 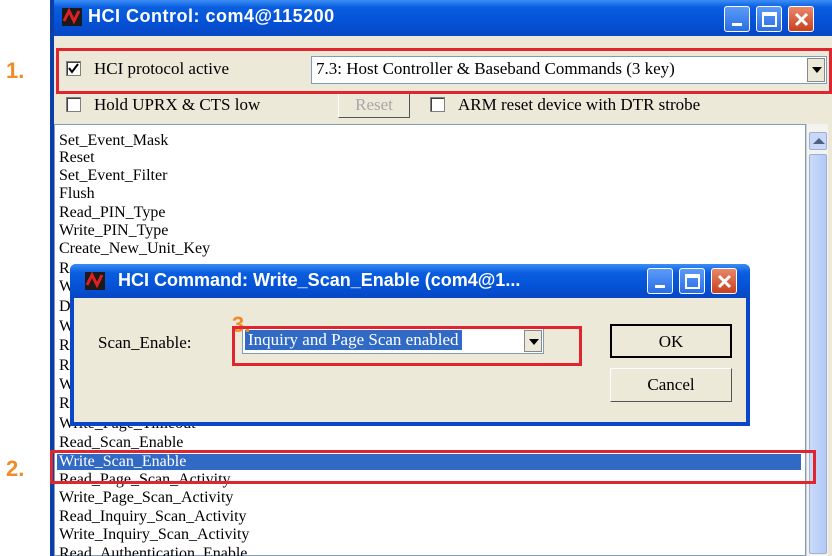 I want to click on command-list-item: Write_Inquiry_Scan_Activity, so click(x=154, y=535).